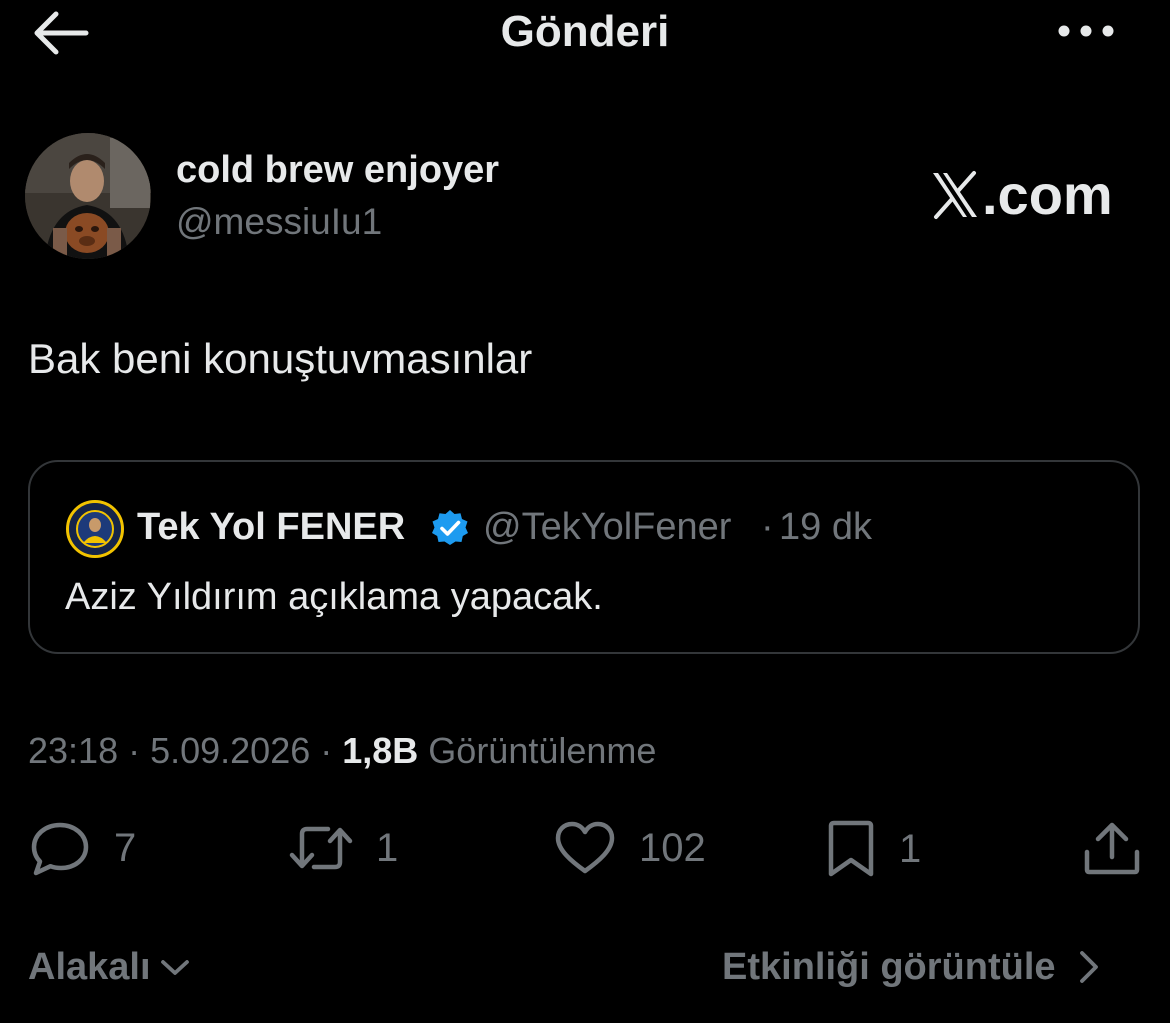 Image resolution: width=1170 pixels, height=1023 pixels. Describe the element at coordinates (955, 195) in the screenshot. I see `x-logo-icon` at that location.